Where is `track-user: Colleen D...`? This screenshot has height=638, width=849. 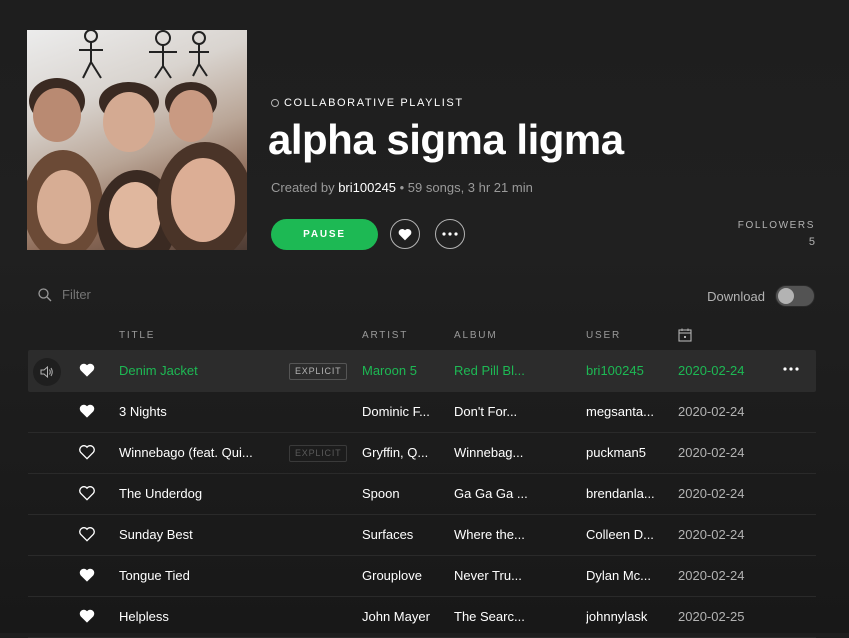
track-user: Colleen D... is located at coordinates (628, 534).